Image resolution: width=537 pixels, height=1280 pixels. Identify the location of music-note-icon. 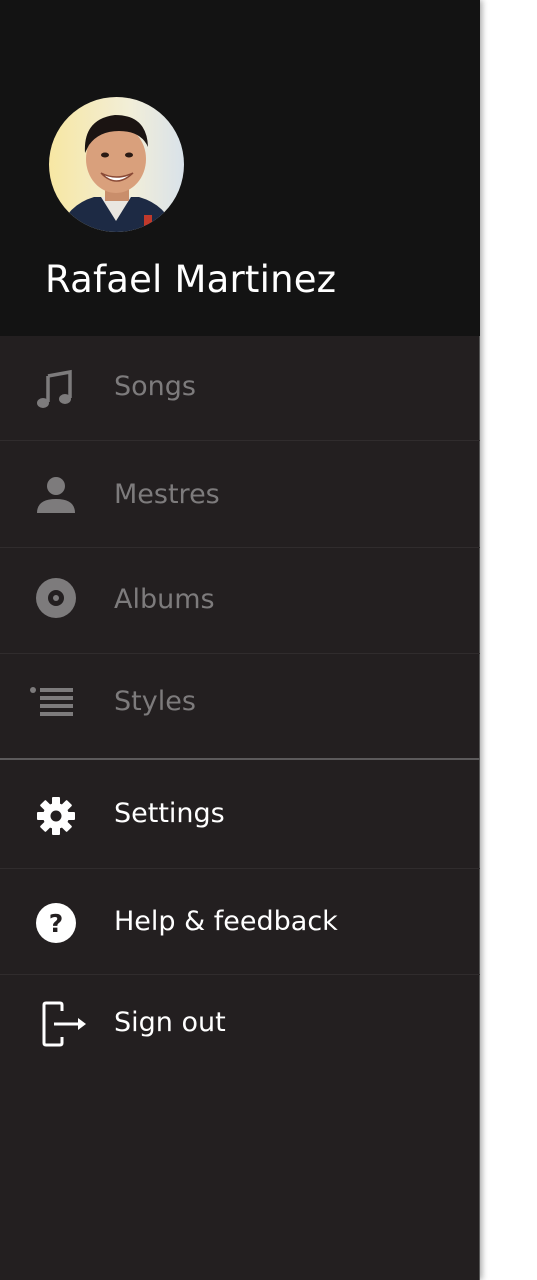
(56, 390).